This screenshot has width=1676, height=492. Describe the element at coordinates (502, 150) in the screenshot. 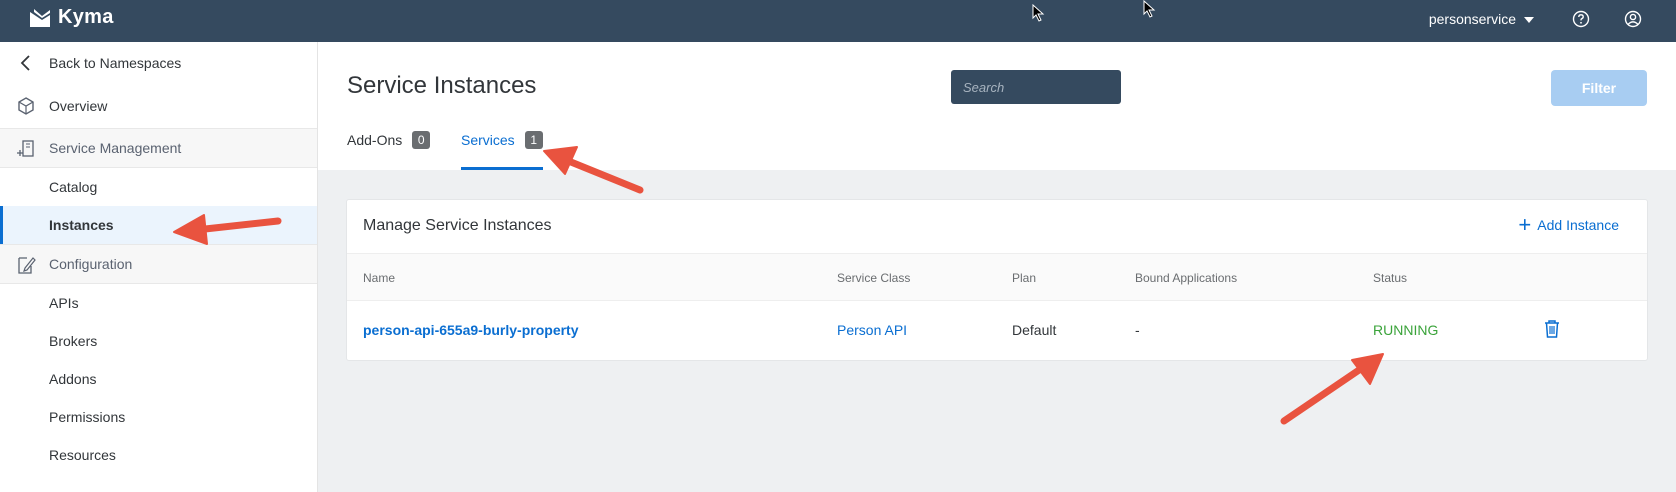

I see `tab-services: Services 1` at that location.